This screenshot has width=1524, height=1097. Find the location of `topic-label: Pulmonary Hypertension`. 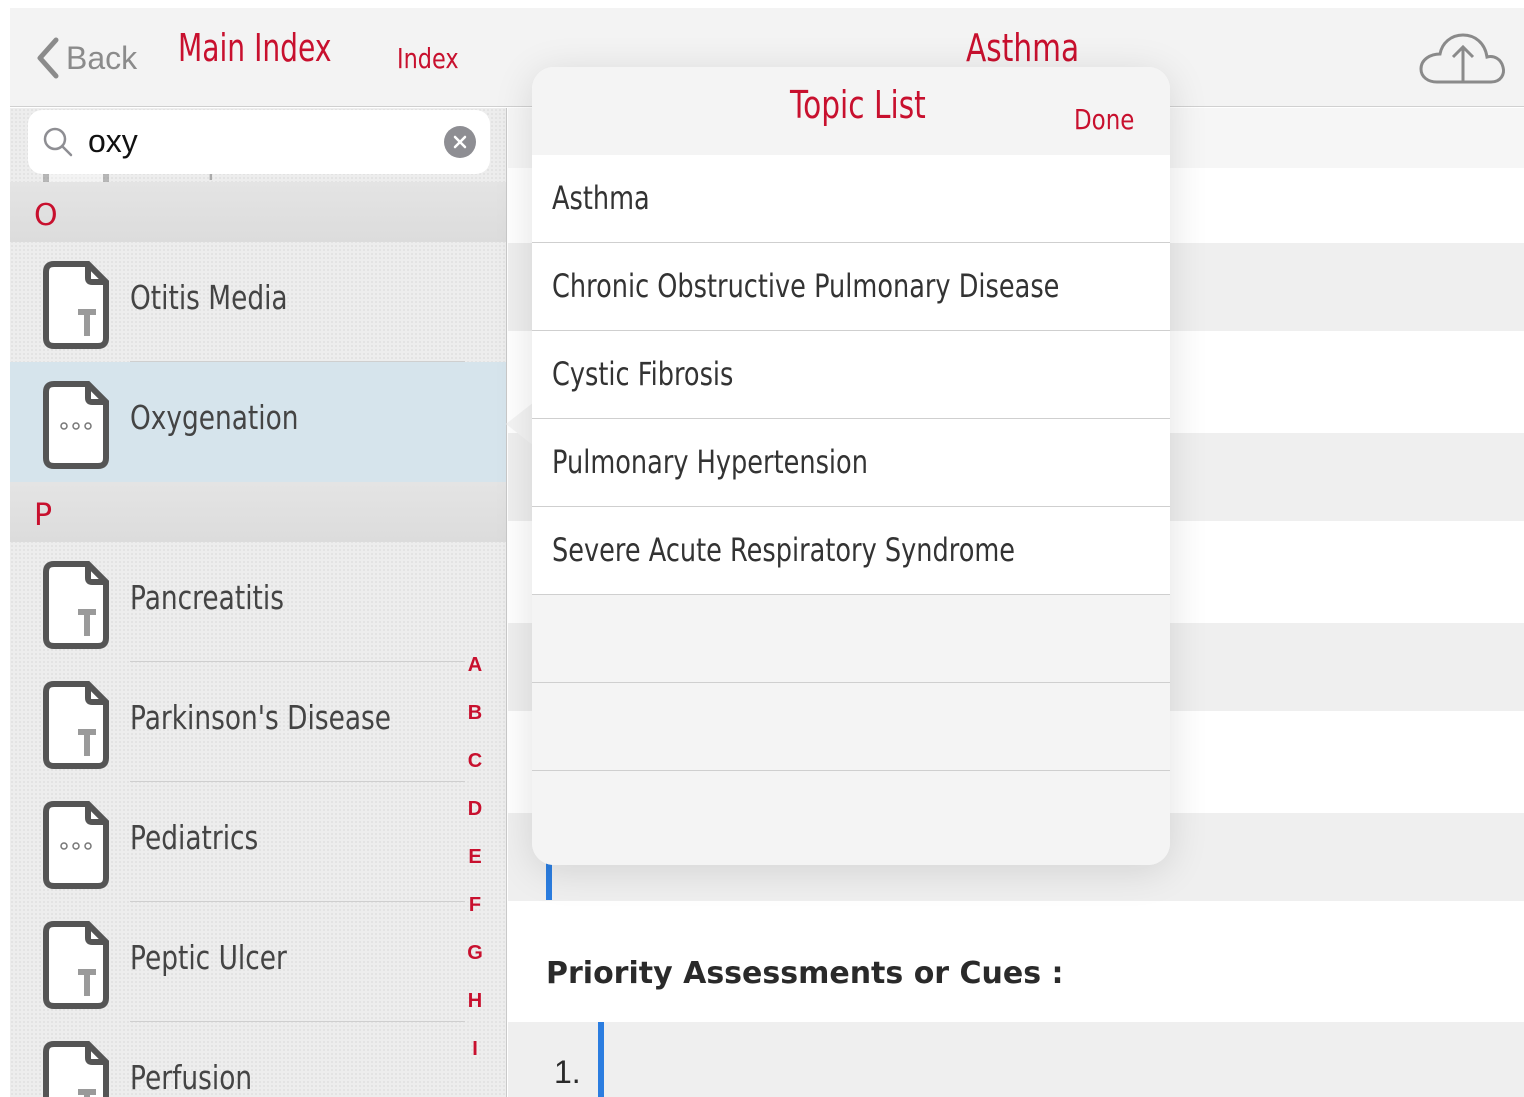

topic-label: Pulmonary Hypertension is located at coordinates (710, 462).